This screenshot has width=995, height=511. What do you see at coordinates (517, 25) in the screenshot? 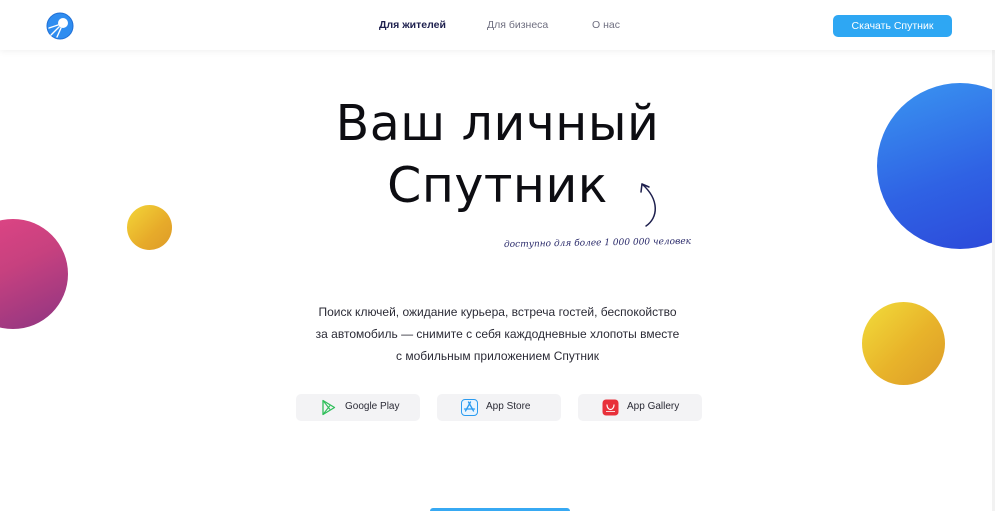
I see `nav-link-business: Для бизнеса` at bounding box center [517, 25].